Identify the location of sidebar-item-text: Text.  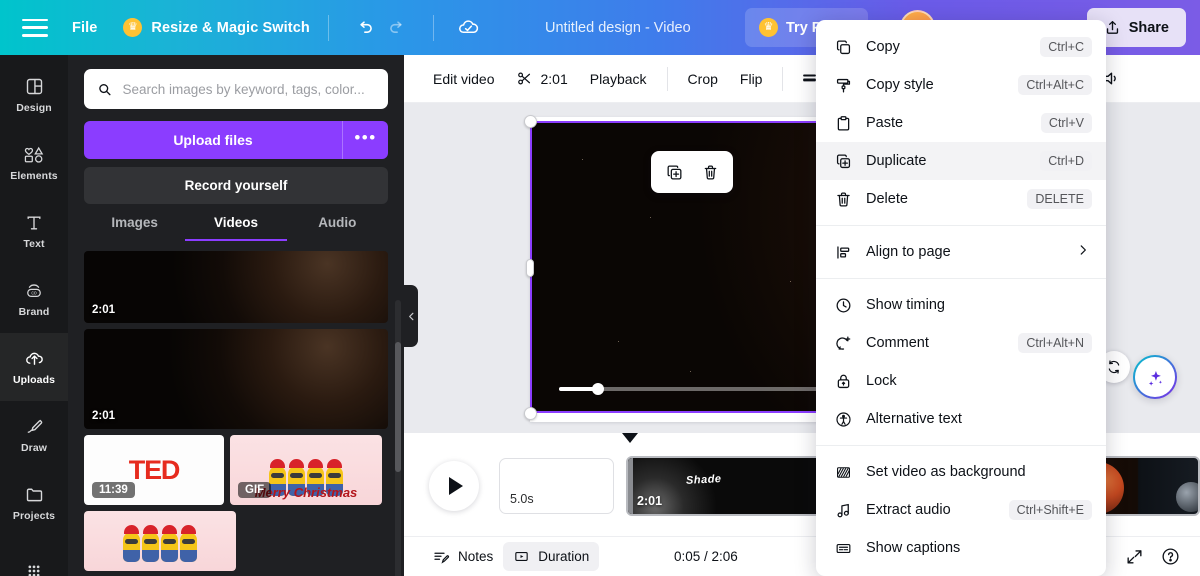
(34, 231).